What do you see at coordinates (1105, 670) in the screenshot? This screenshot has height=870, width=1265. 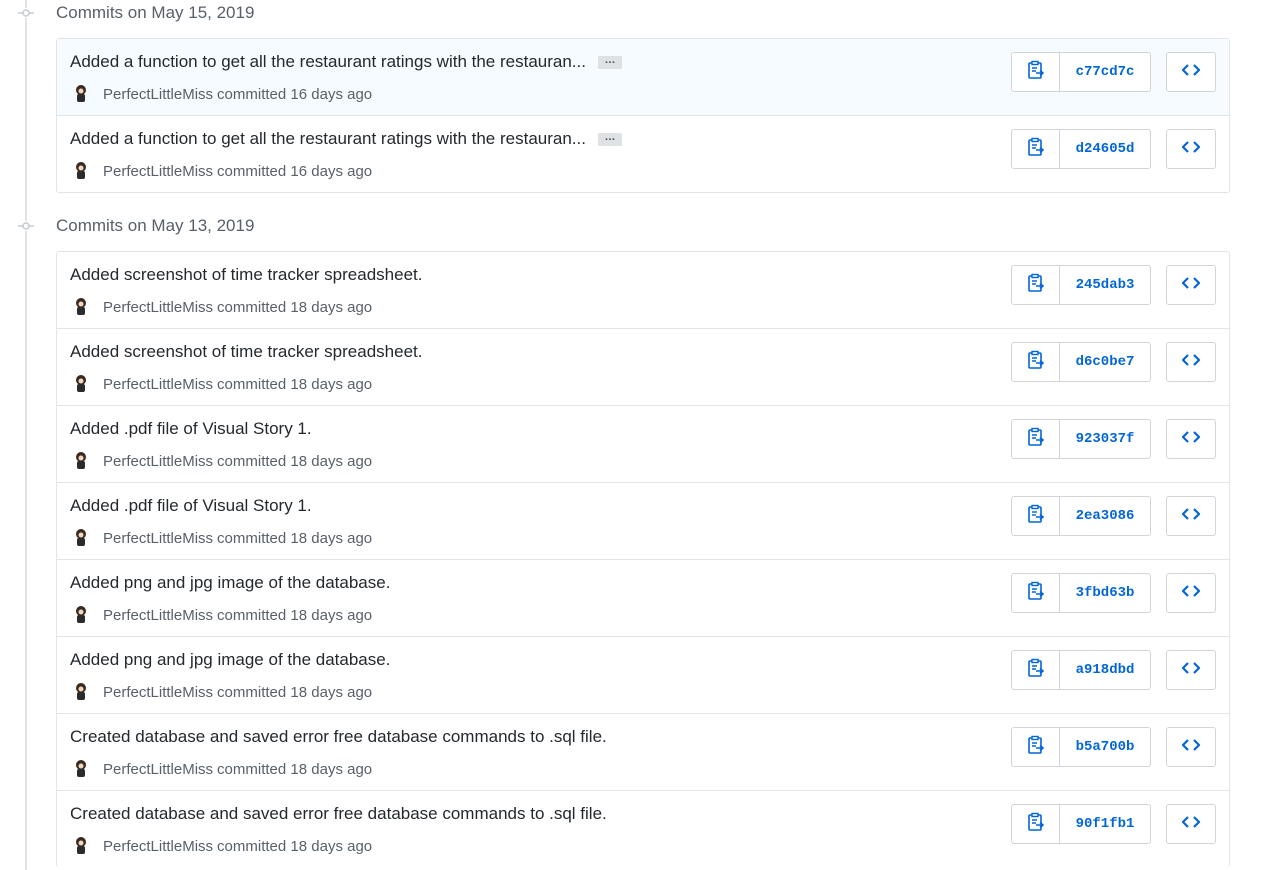 I see `commit-sha-link: a918dbd` at bounding box center [1105, 670].